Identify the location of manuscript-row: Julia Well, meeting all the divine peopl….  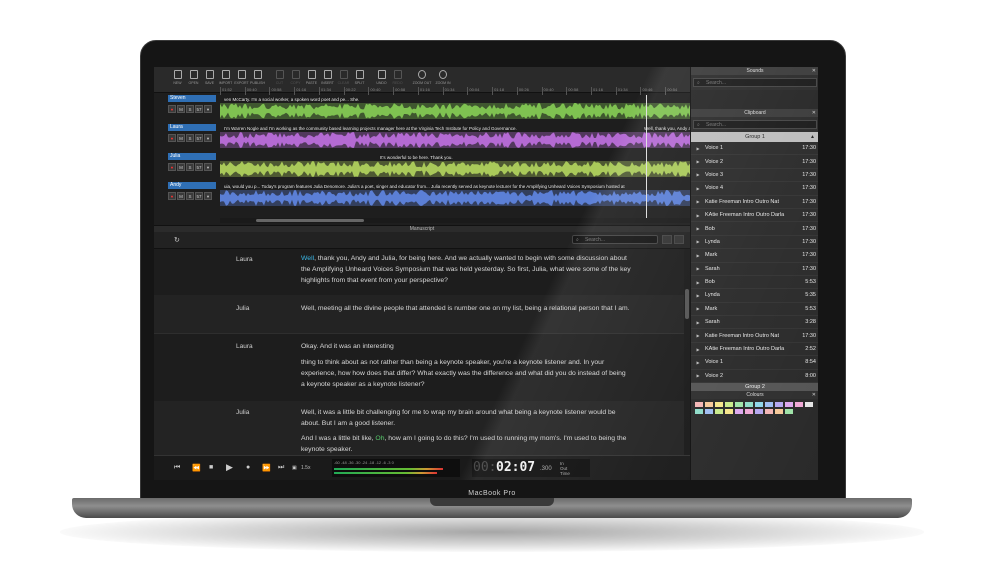
(419, 314).